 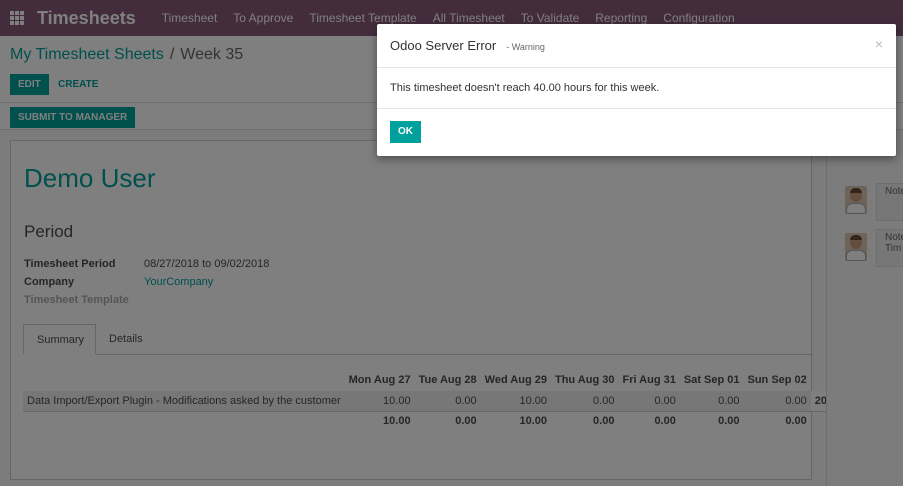 What do you see at coordinates (525, 46) in the screenshot?
I see `dialog-subtitle: - Warning` at bounding box center [525, 46].